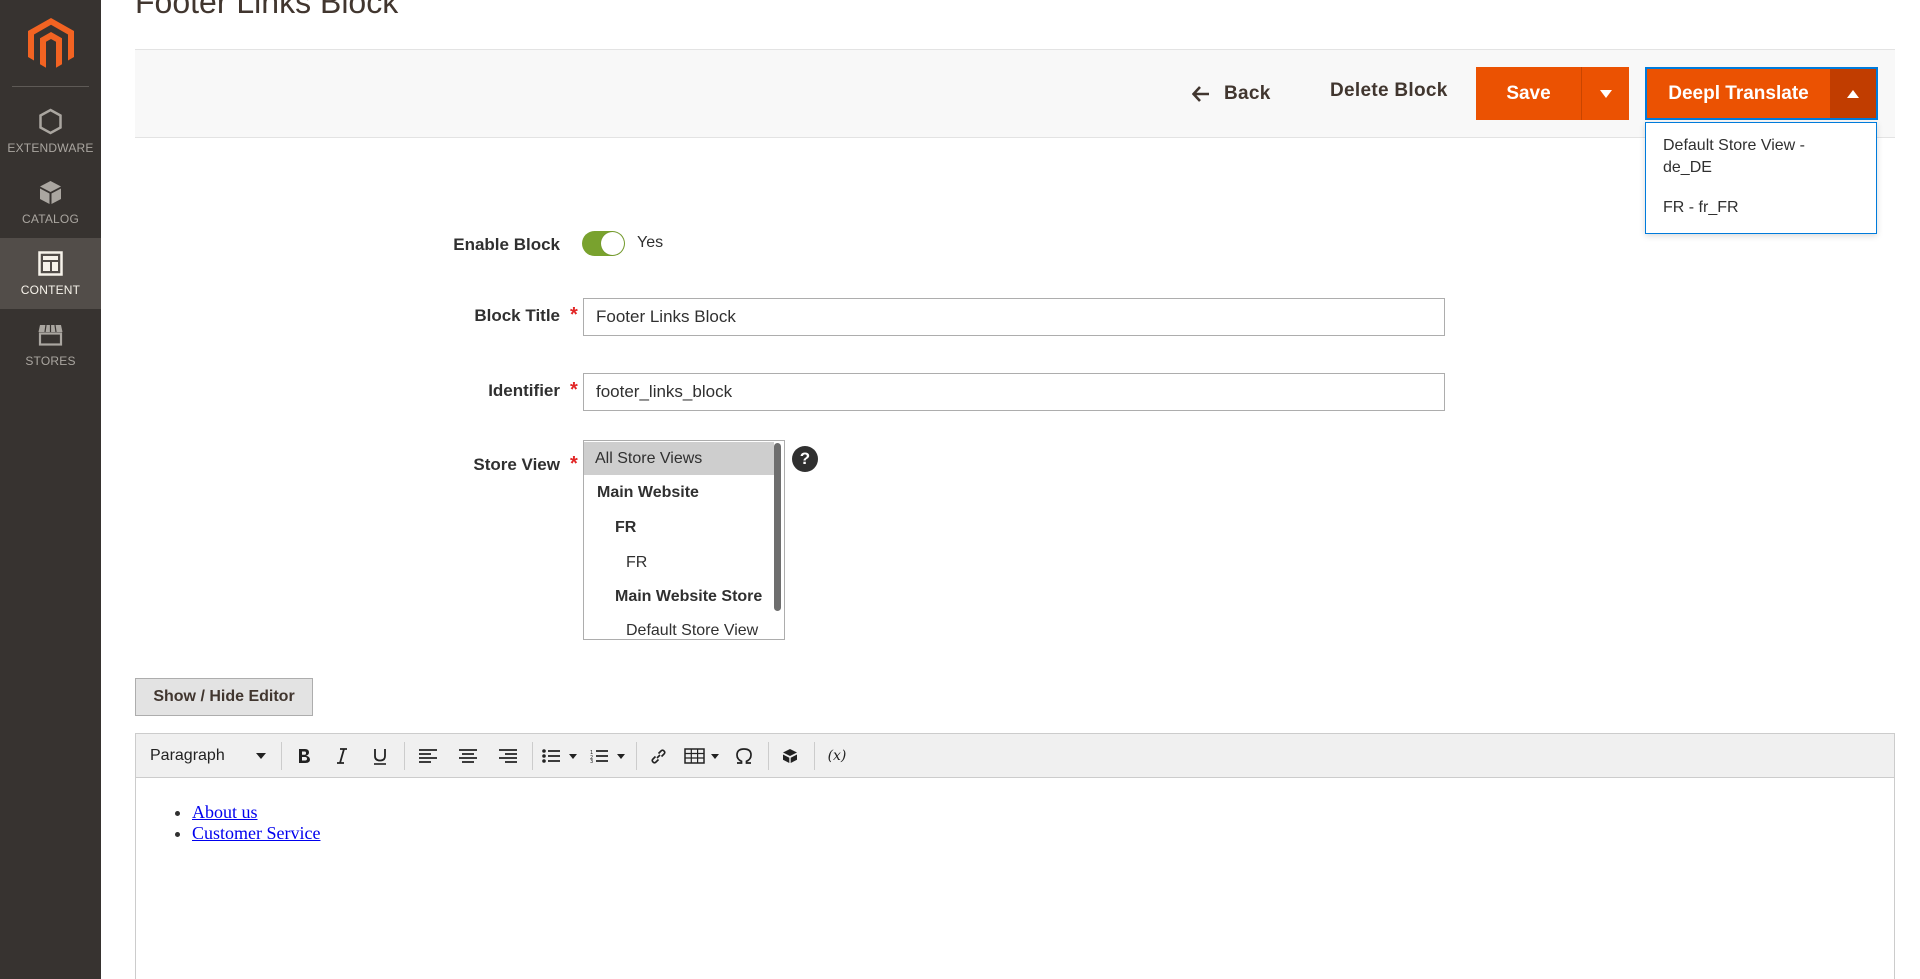 Image resolution: width=1920 pixels, height=979 pixels. Describe the element at coordinates (689, 596) in the screenshot. I see `store-option-group-main: Main Website Store` at that location.